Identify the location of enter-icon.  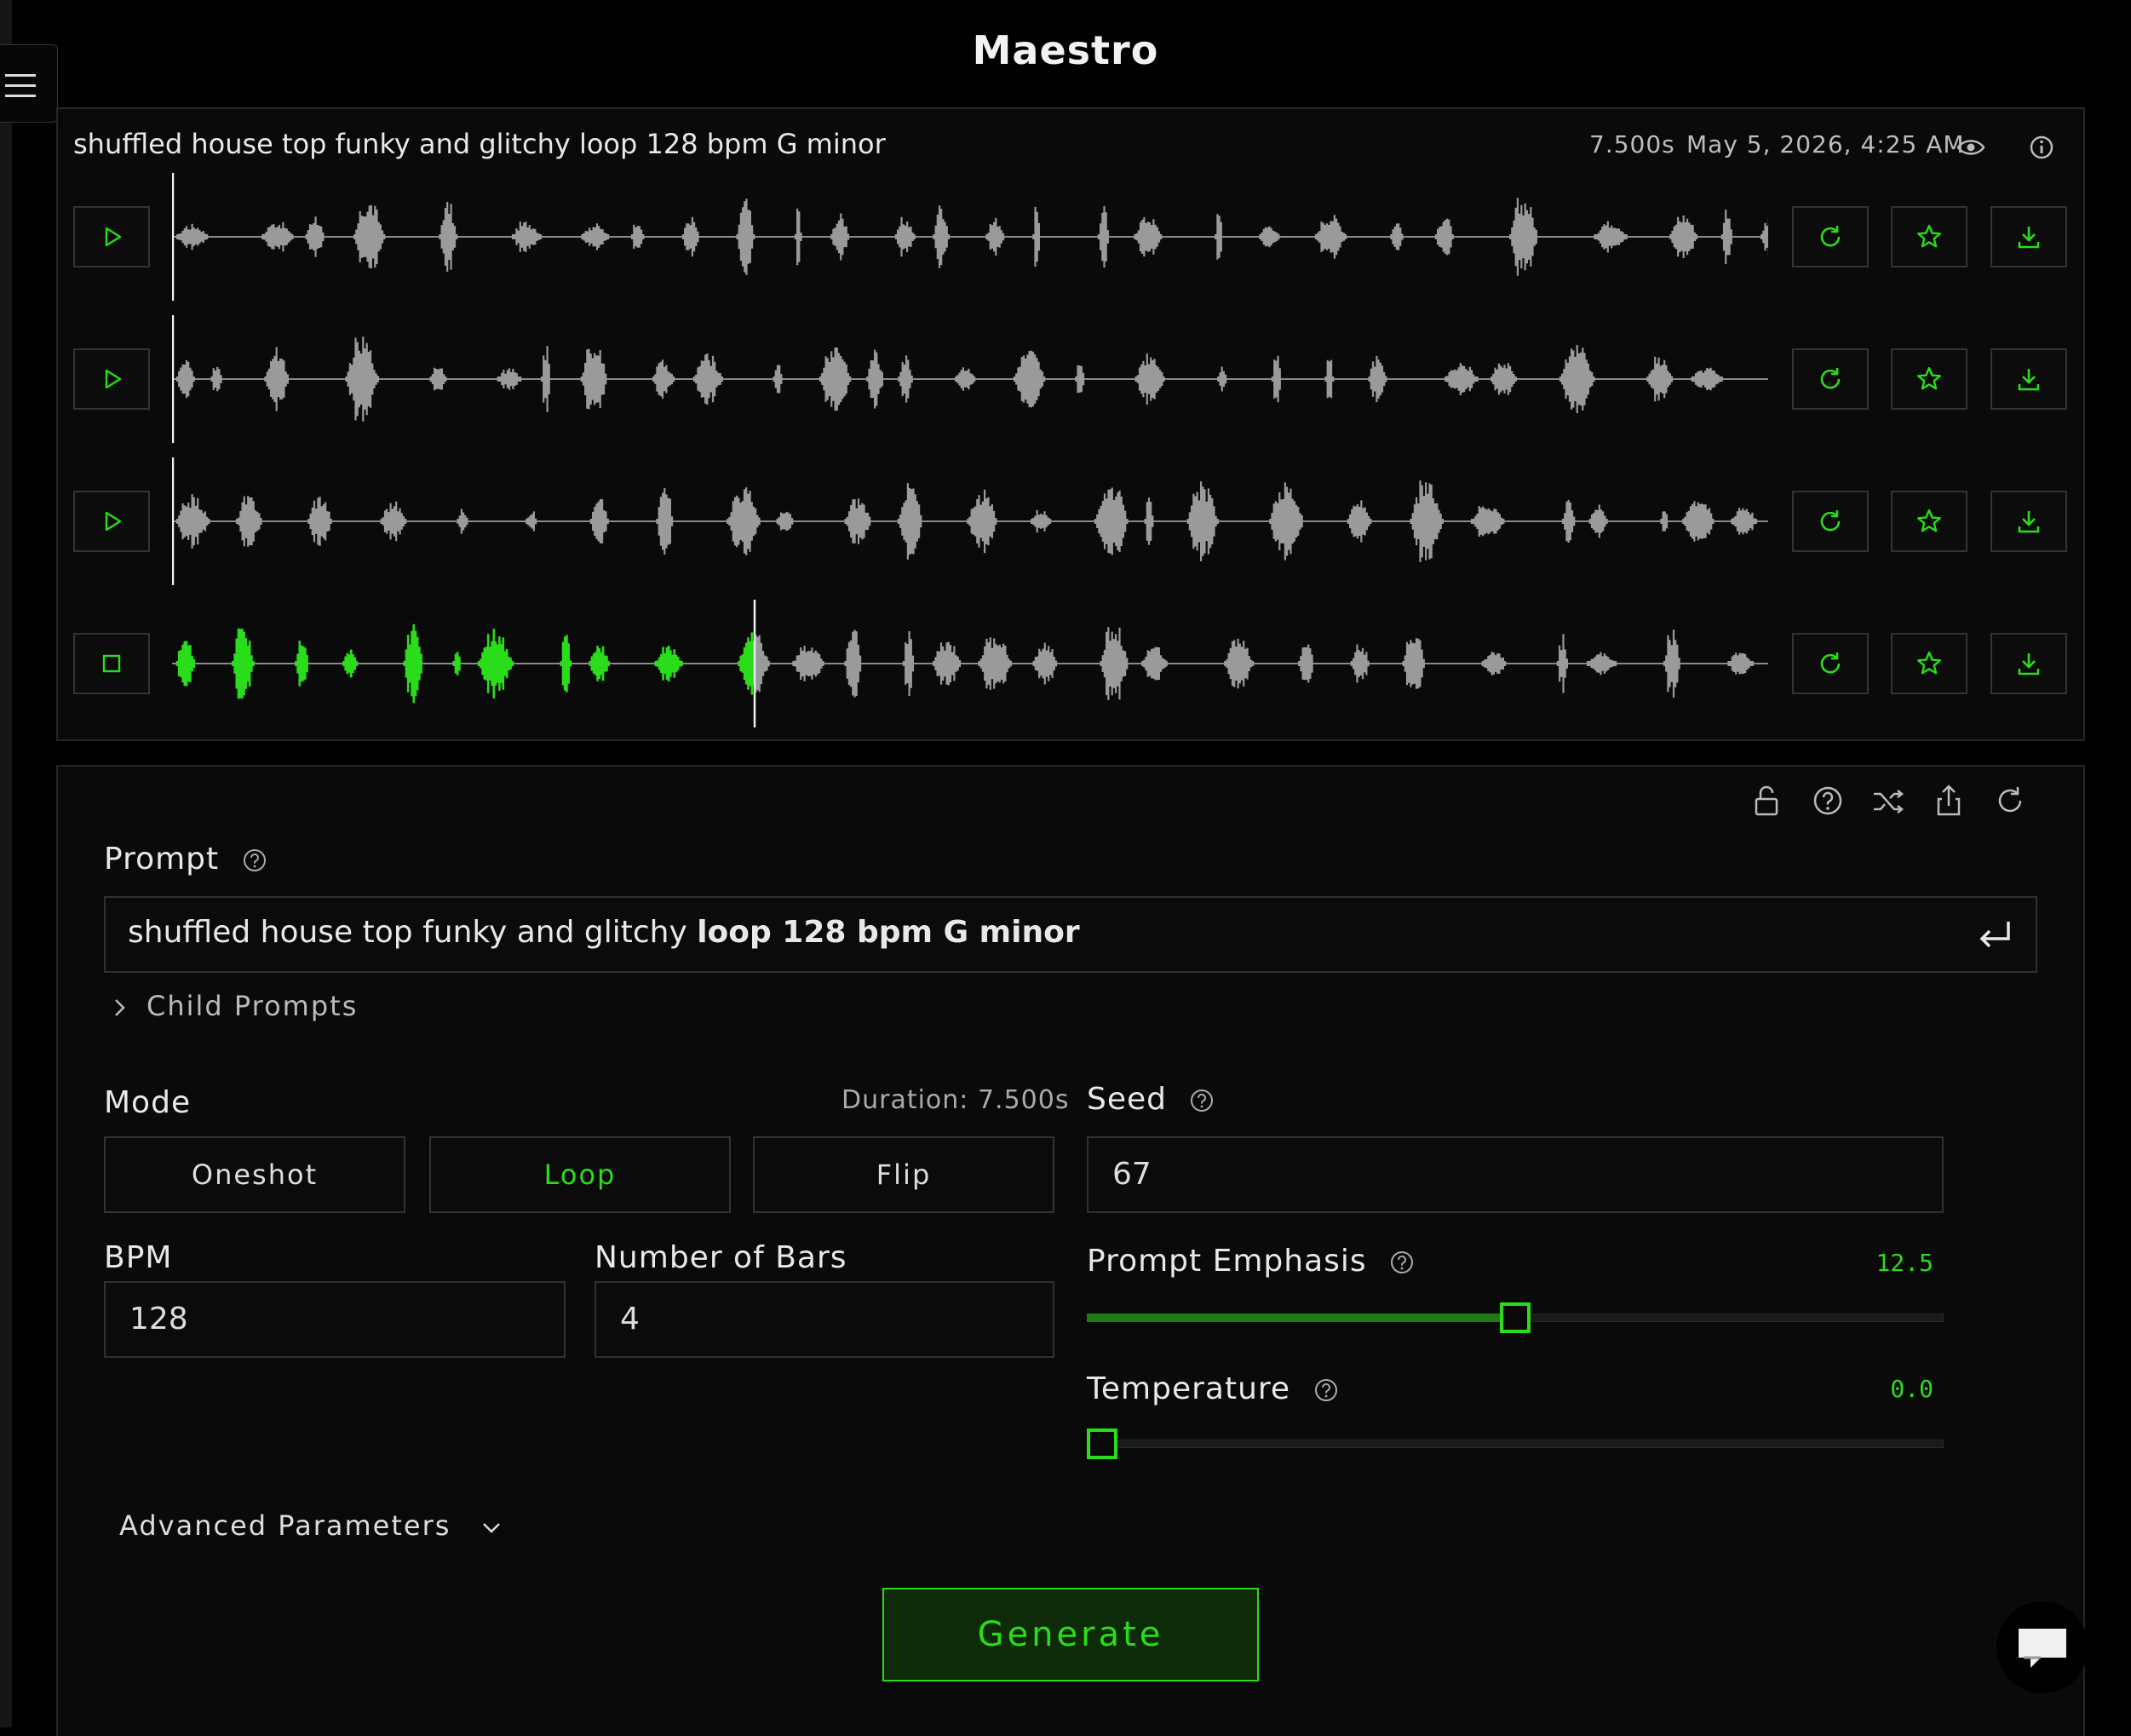
(1996, 933).